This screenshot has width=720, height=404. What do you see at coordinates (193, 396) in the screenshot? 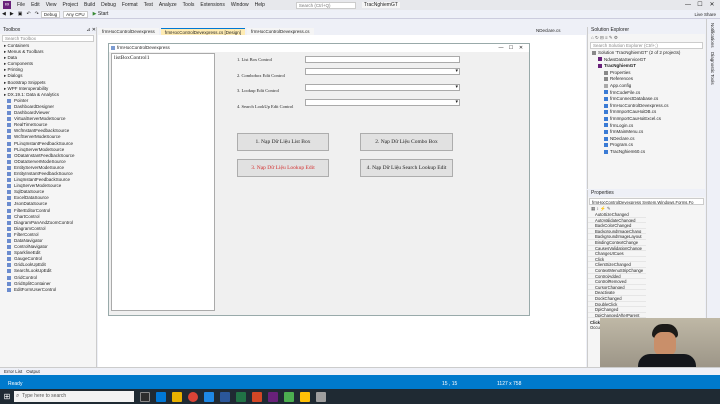
I see `chrome-icon` at bounding box center [193, 396].